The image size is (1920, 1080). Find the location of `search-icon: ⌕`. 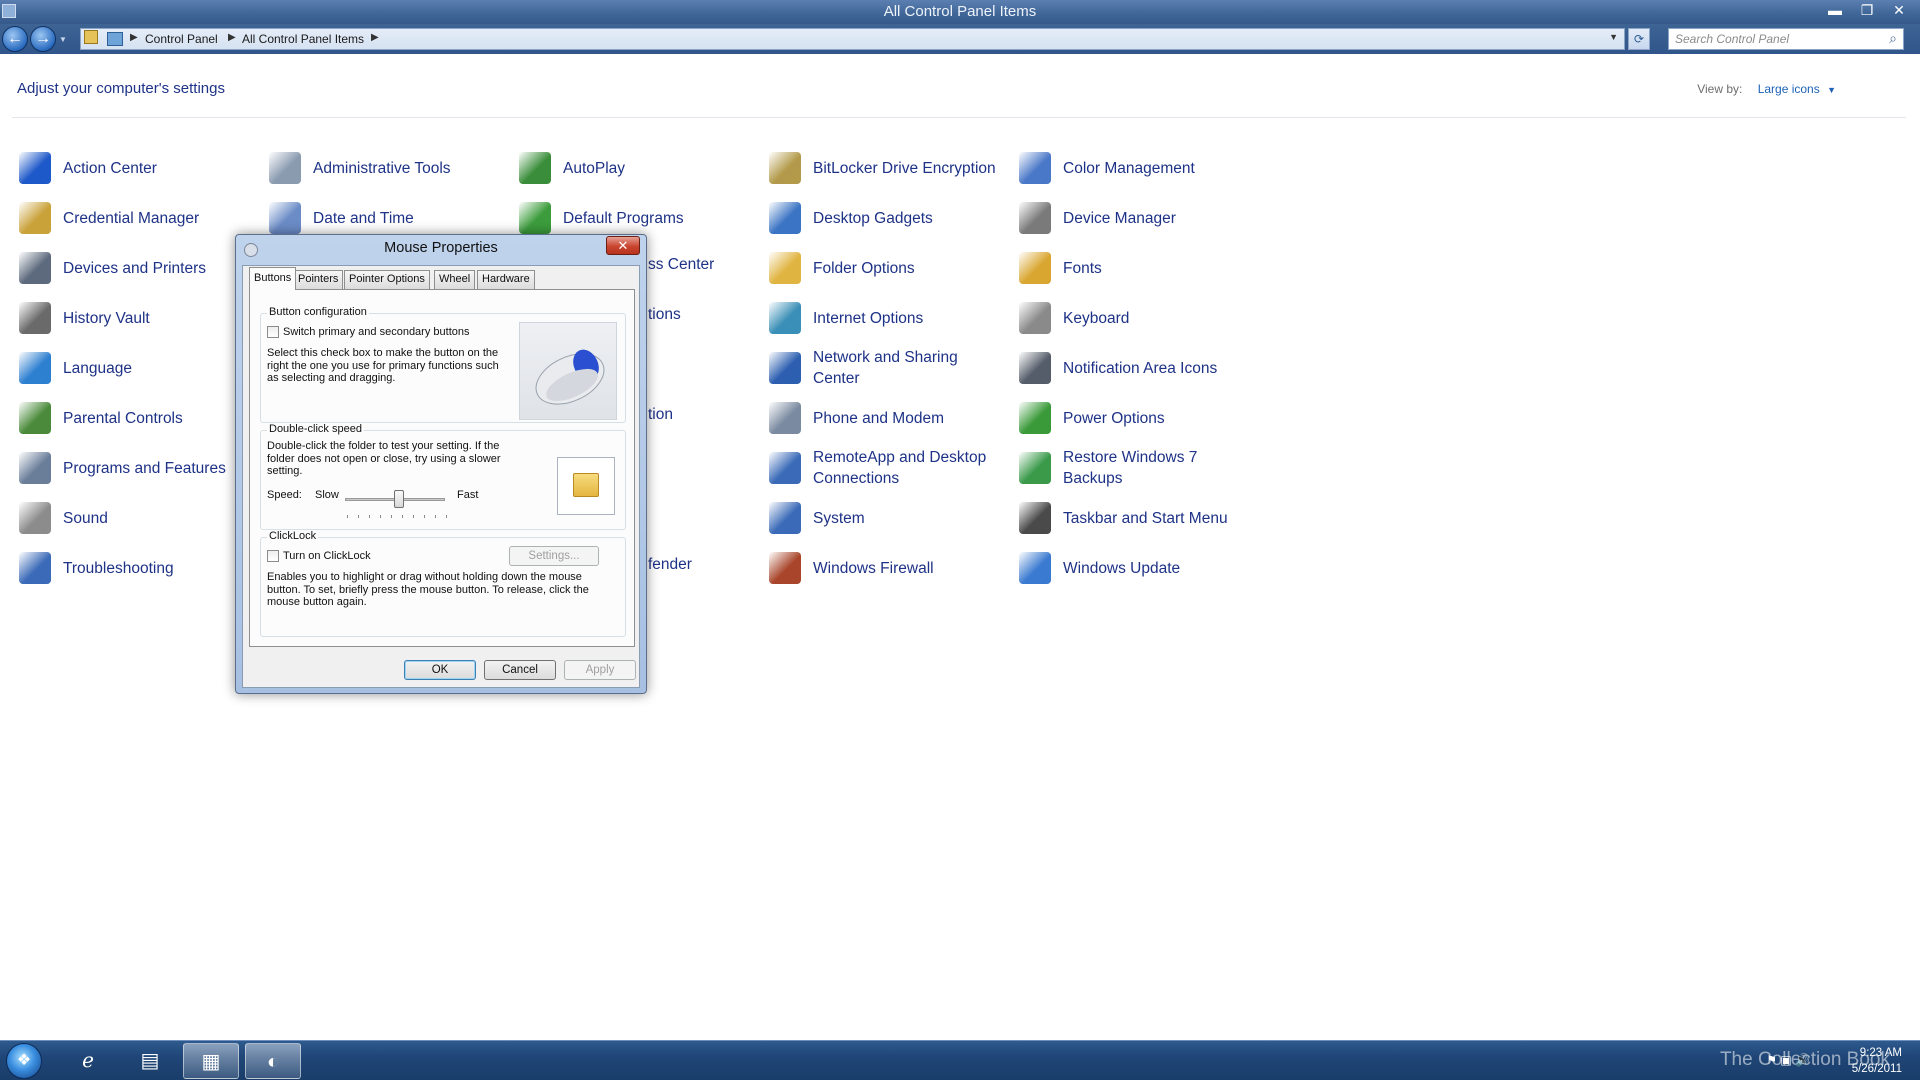

search-icon: ⌕ is located at coordinates (1893, 38).